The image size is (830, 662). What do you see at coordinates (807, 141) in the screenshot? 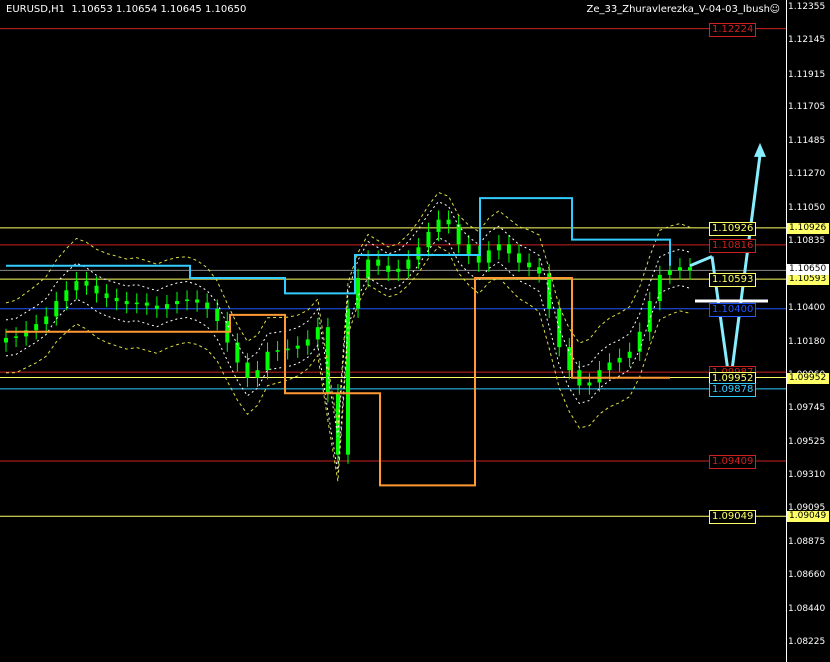
I see `y-tick-label: 1.11485` at bounding box center [807, 141].